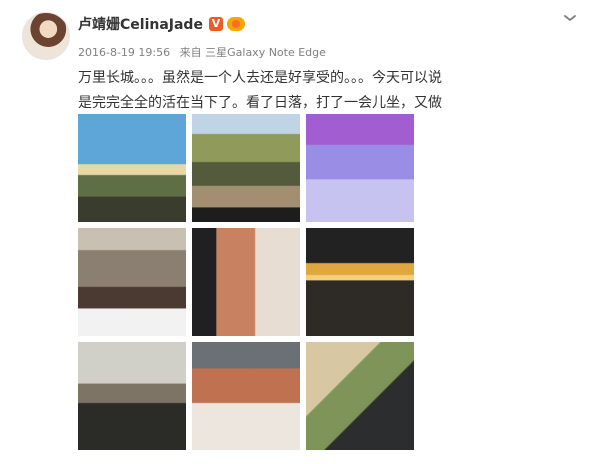 The width and height of the screenshot is (592, 464). I want to click on post-meta: 2016-8-19 19:56 来自 三星Galaxy Note Edge, so click(205, 52).